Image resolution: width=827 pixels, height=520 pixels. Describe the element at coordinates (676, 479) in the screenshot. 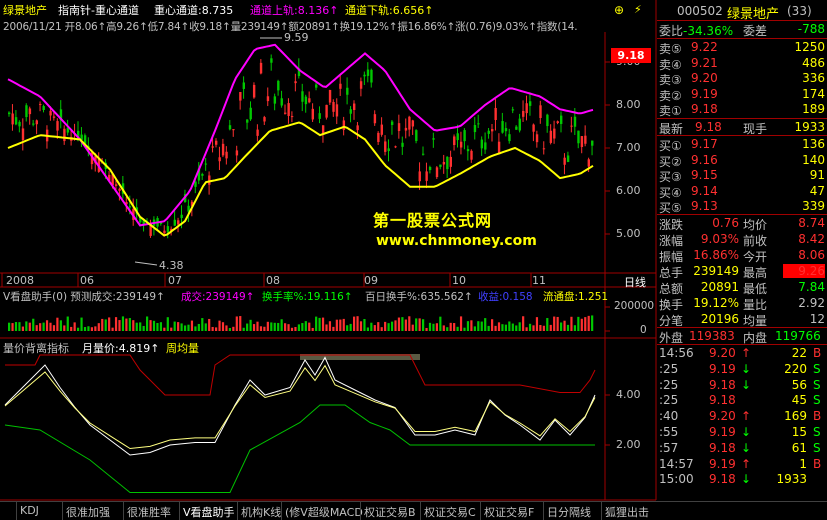

I see `tick-time: 15:00` at that location.